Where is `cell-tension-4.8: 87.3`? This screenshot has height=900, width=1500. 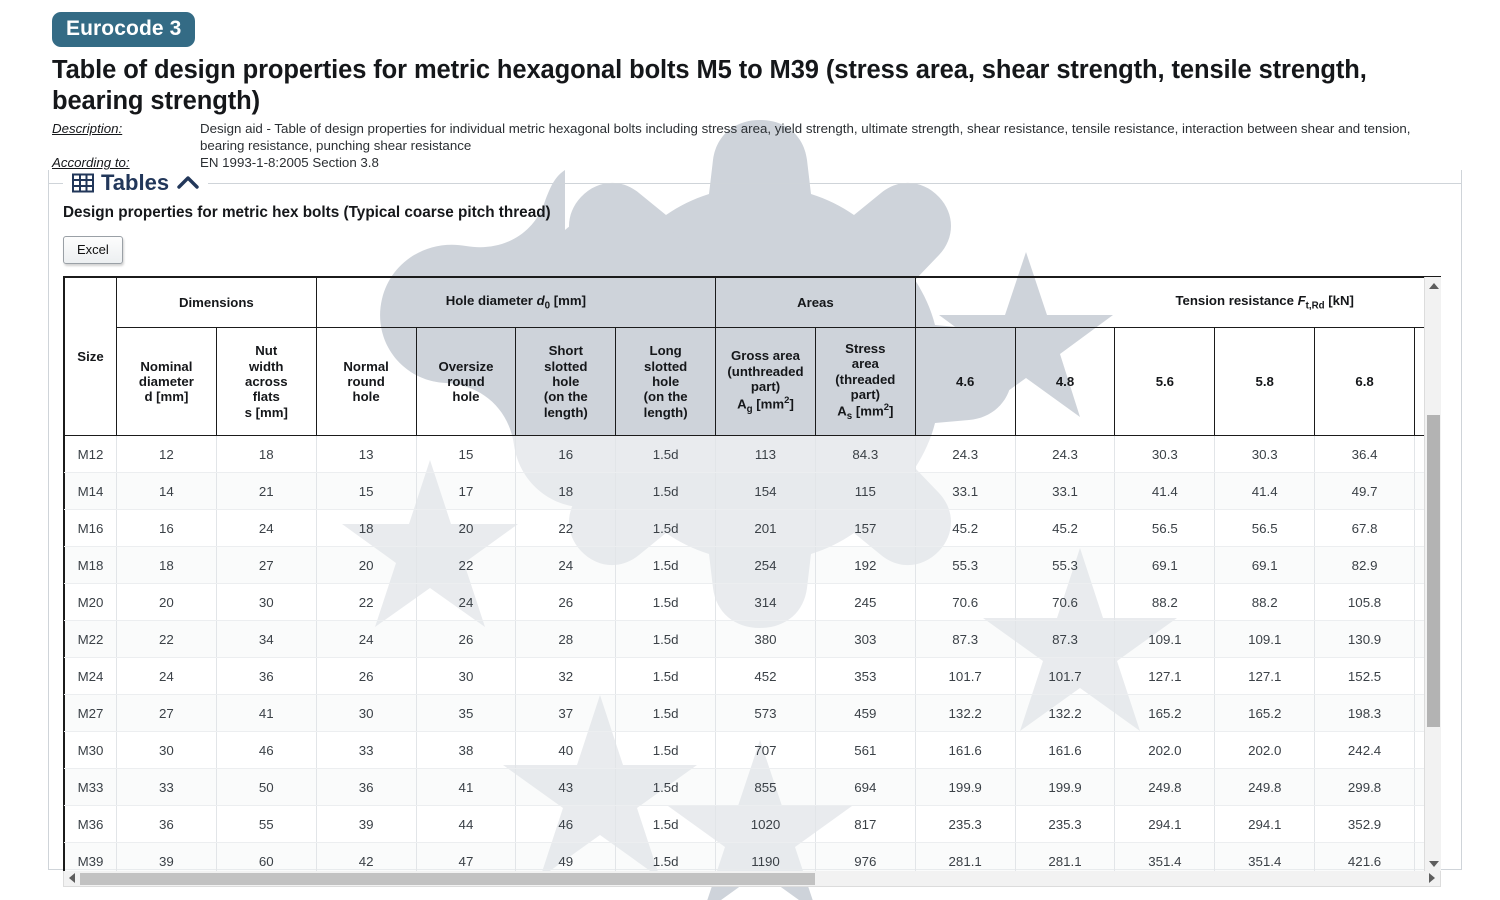
cell-tension-4.8: 87.3 is located at coordinates (1065, 639).